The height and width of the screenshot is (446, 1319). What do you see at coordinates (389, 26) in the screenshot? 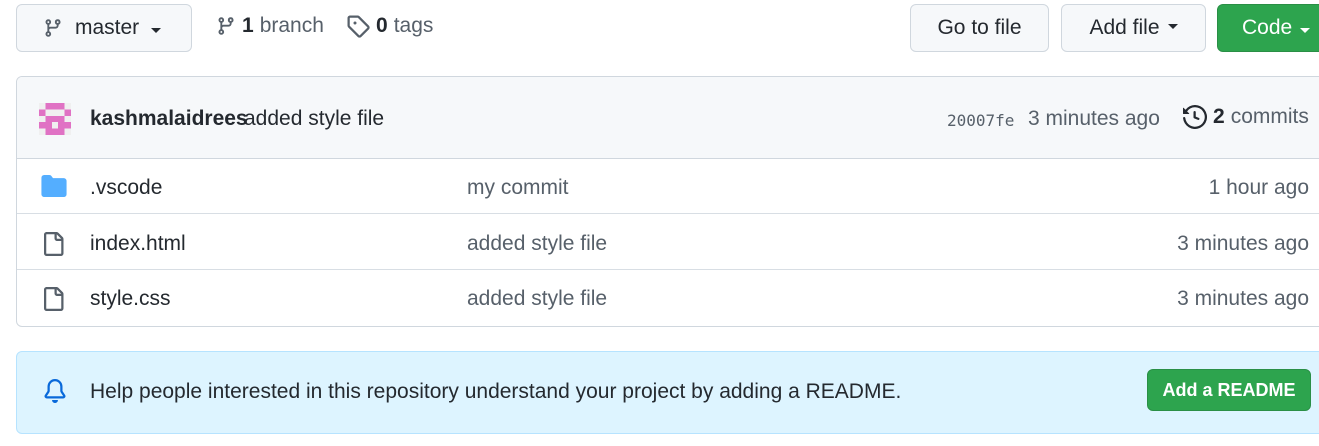
I see `tags-link: 0 tags` at bounding box center [389, 26].